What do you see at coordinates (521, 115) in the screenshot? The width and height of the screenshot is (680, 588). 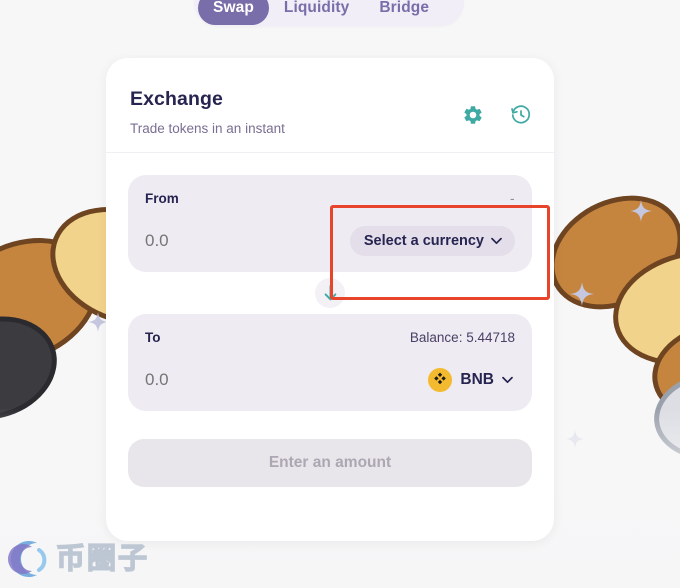 I see `history-clock-icon` at bounding box center [521, 115].